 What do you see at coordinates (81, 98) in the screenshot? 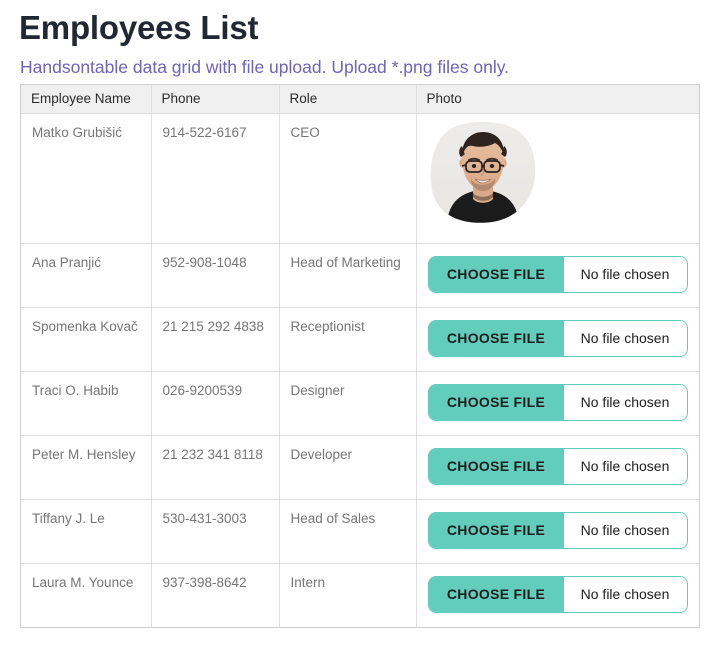
I see `column-header-label: Employee Name` at bounding box center [81, 98].